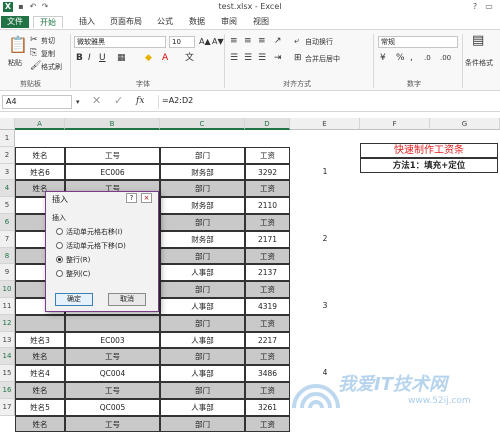 This screenshot has width=500, height=432. What do you see at coordinates (267, 239) in the screenshot?
I see `table-cell: 2171` at bounding box center [267, 239].